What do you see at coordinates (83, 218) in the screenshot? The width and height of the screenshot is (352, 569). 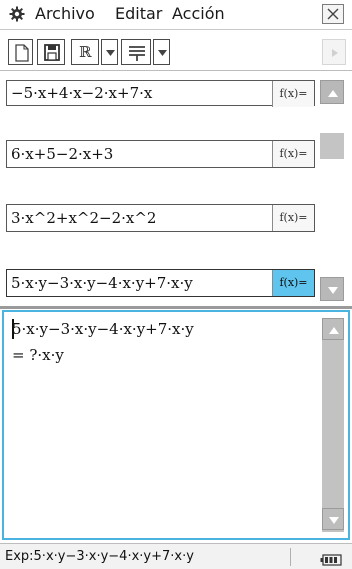 I see `history-expression: 3·x^2+x^2−2·x^2` at bounding box center [83, 218].